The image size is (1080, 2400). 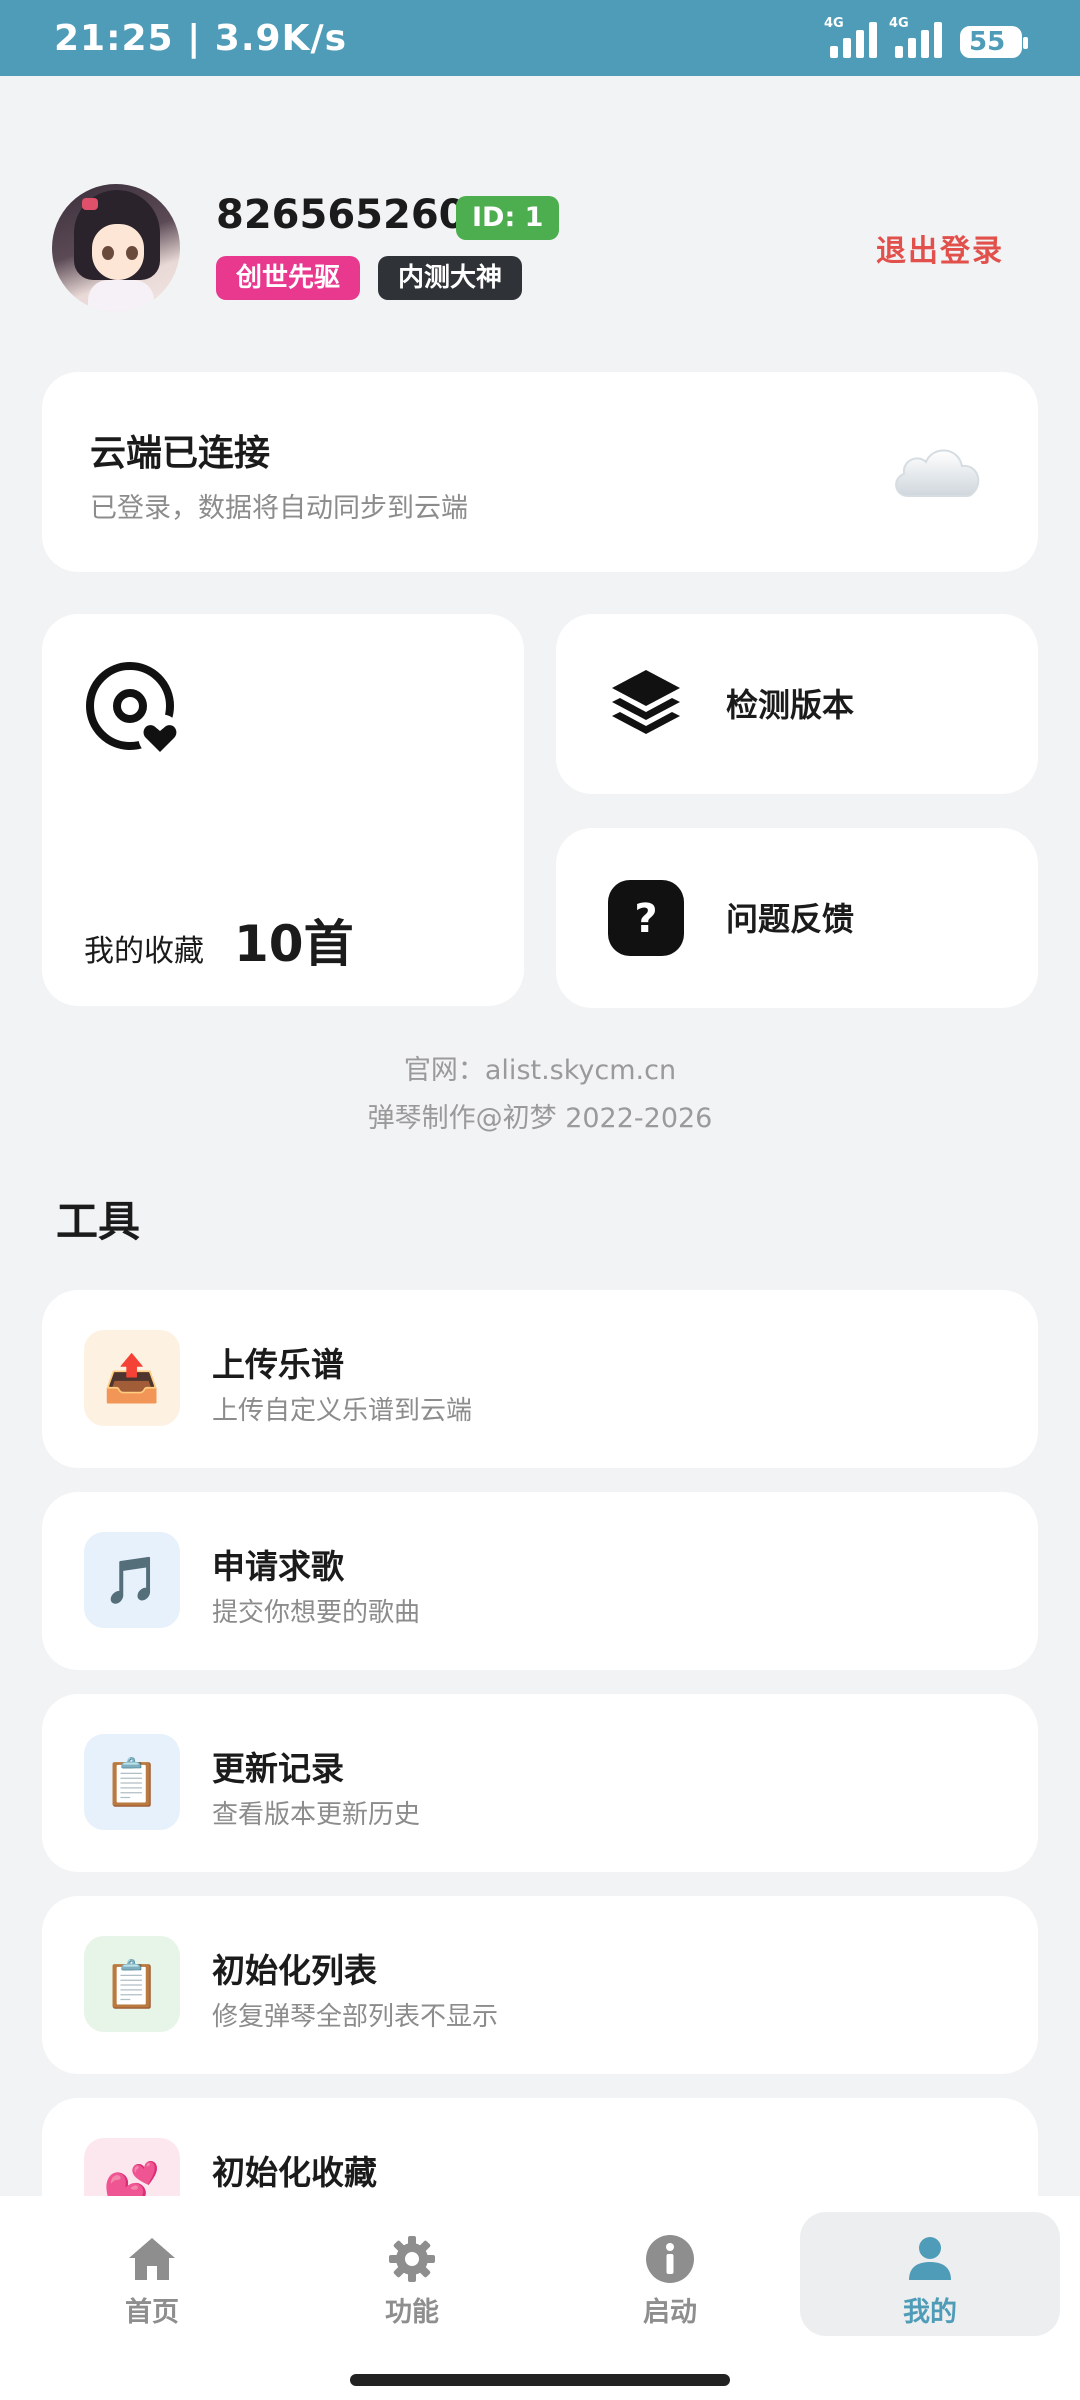 I want to click on info-icon, so click(x=670, y=2259).